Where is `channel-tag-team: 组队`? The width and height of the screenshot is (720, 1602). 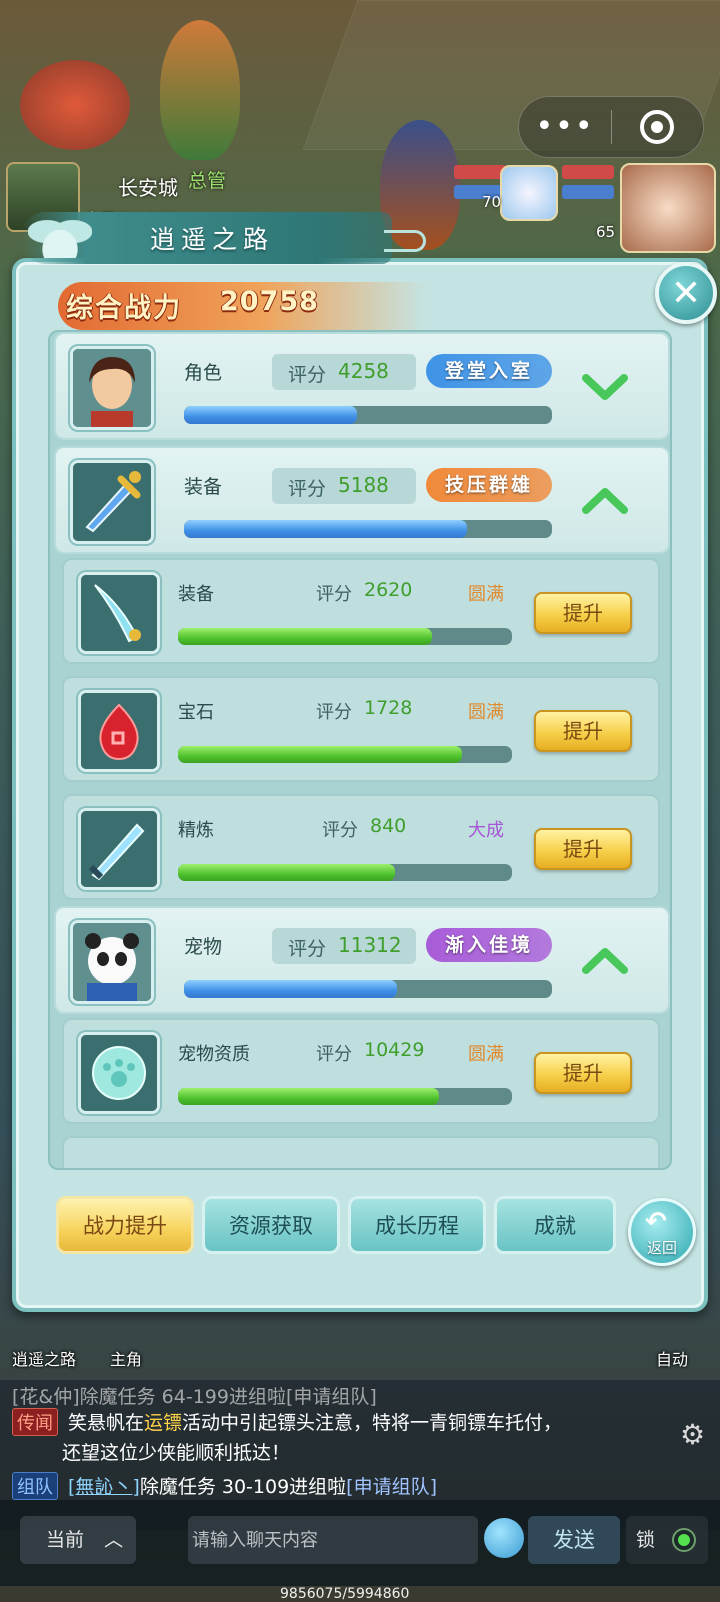 channel-tag-team: 组队 is located at coordinates (35, 1486).